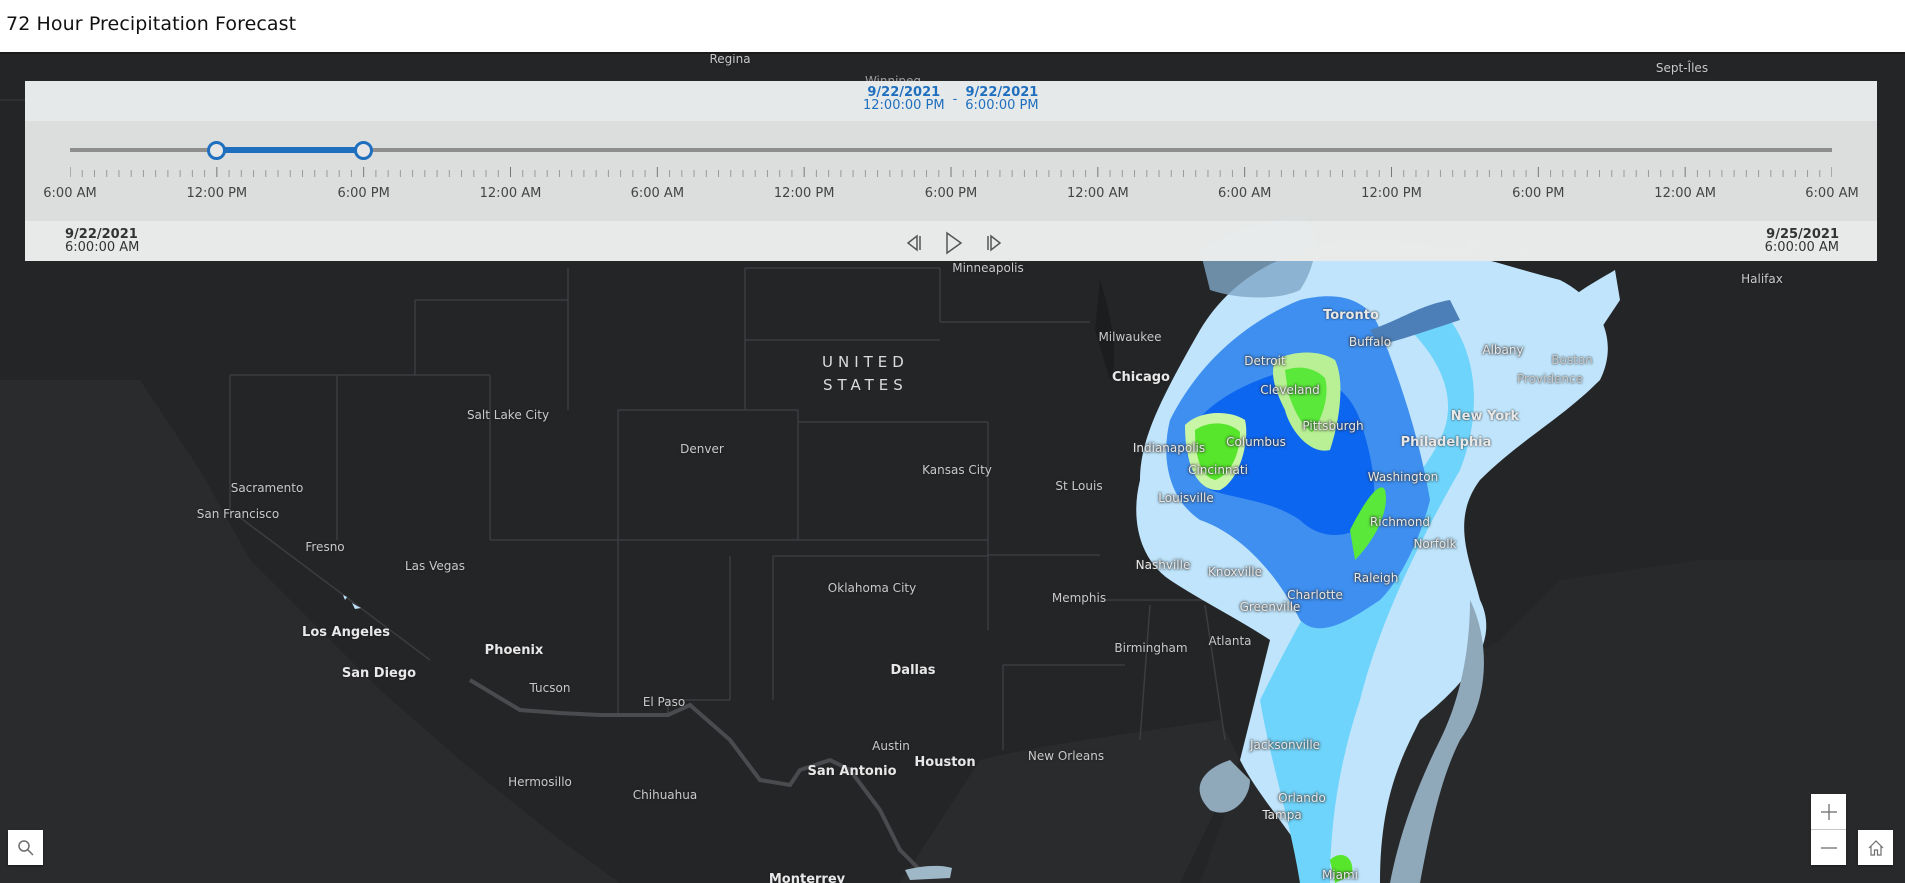  What do you see at coordinates (665, 795) in the screenshot?
I see `city-label: Chihuahua` at bounding box center [665, 795].